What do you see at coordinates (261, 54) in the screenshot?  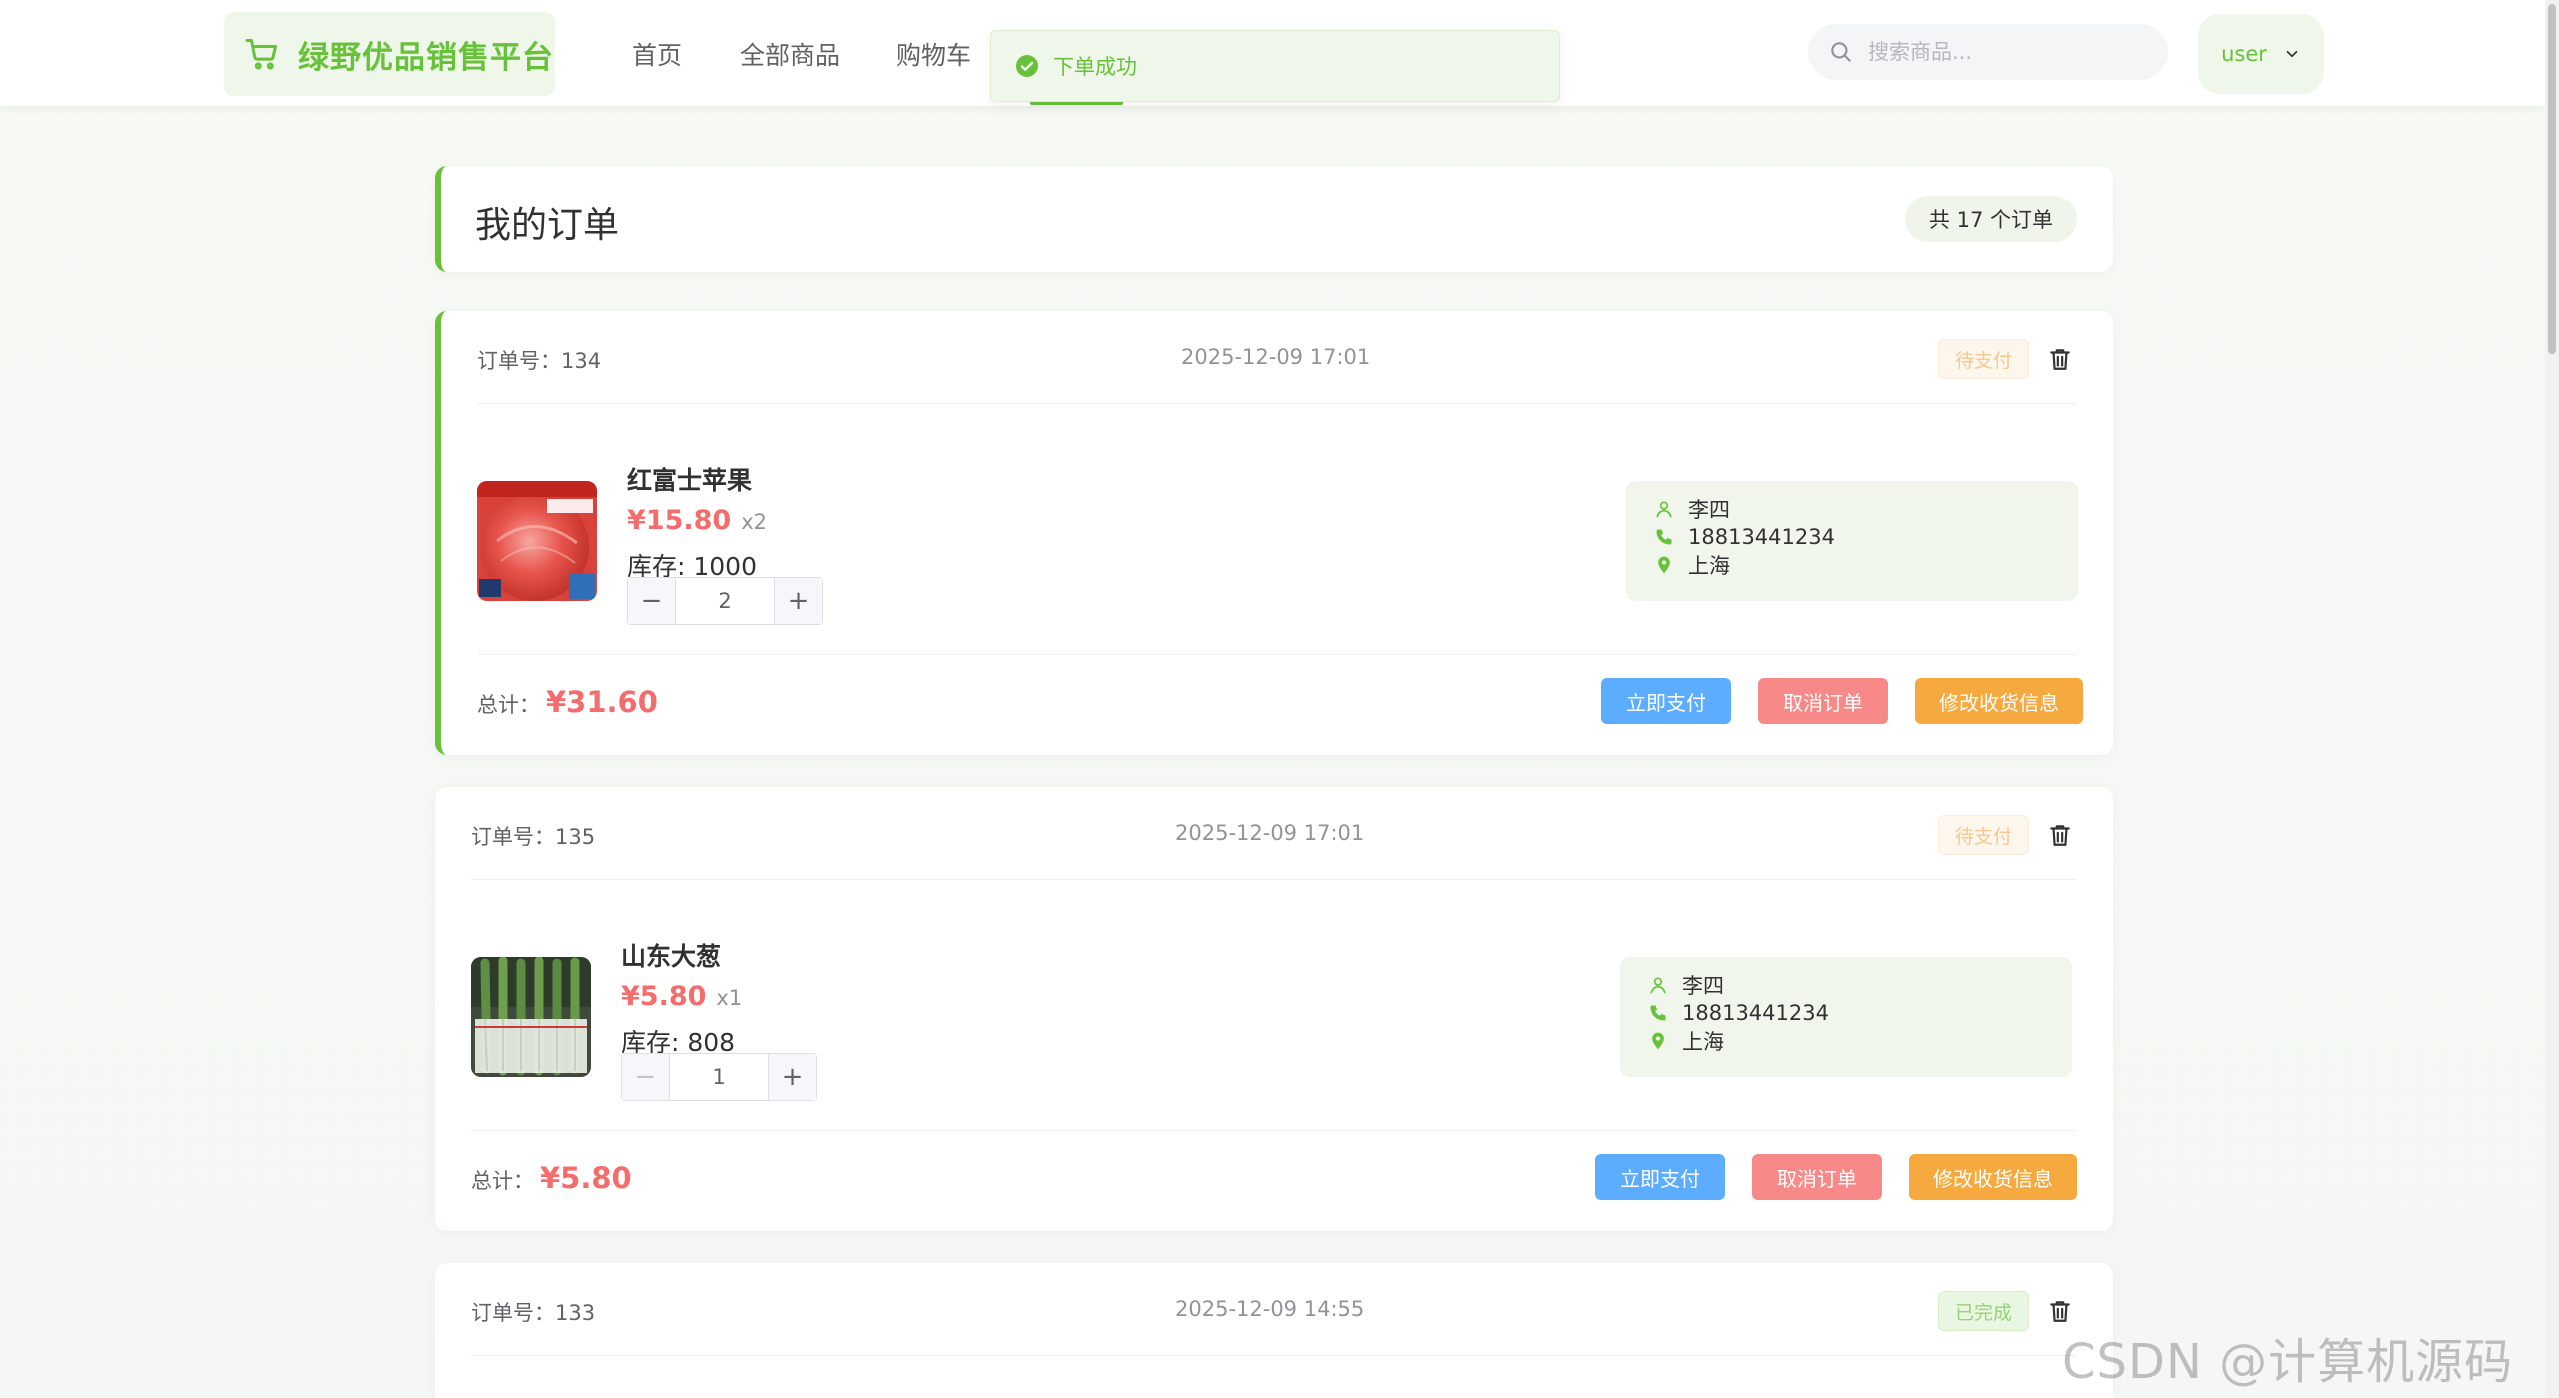 I see `shopping-cart-icon` at bounding box center [261, 54].